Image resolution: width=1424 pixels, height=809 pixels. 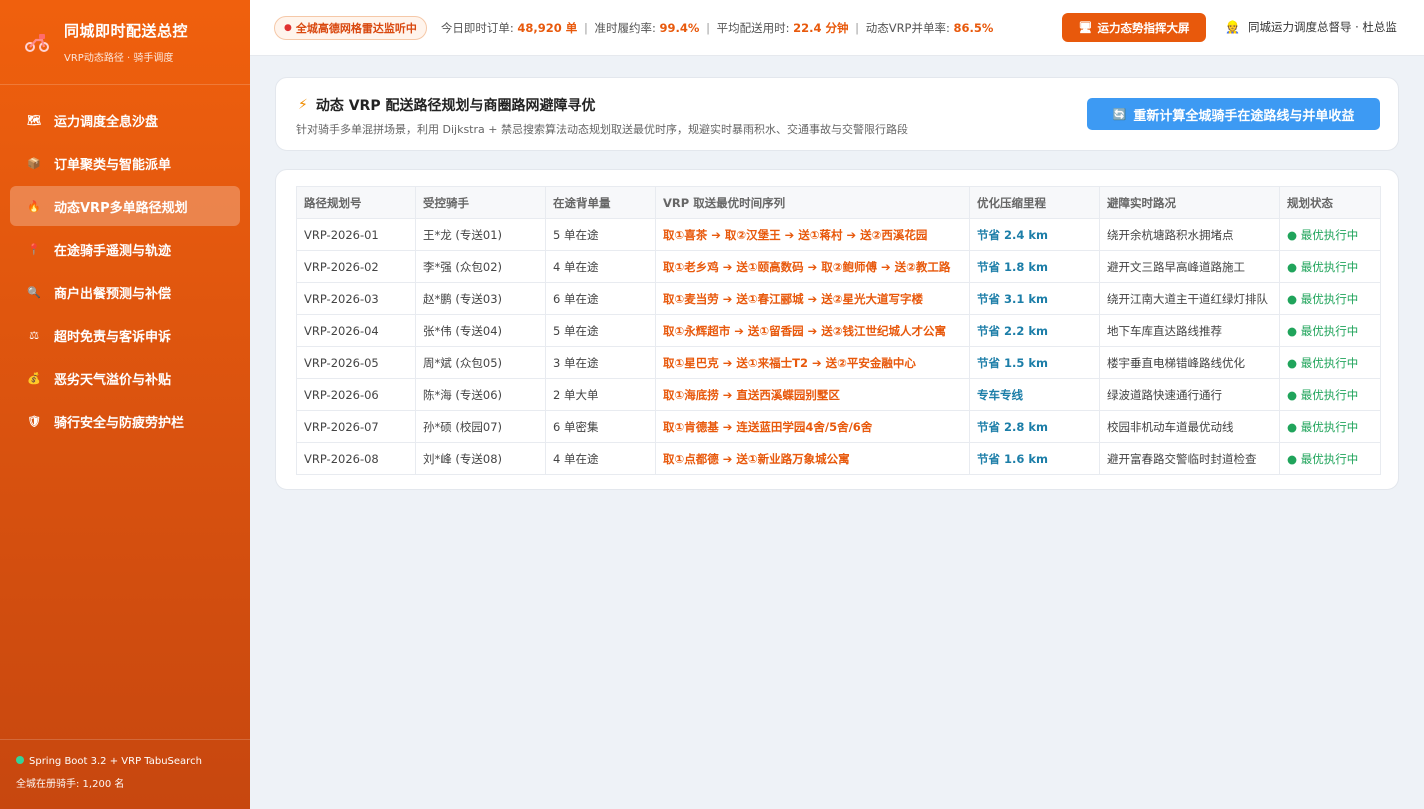 What do you see at coordinates (113, 294) in the screenshot?
I see `sidebar-item-label: 商户出餐预测与补偿` at bounding box center [113, 294].